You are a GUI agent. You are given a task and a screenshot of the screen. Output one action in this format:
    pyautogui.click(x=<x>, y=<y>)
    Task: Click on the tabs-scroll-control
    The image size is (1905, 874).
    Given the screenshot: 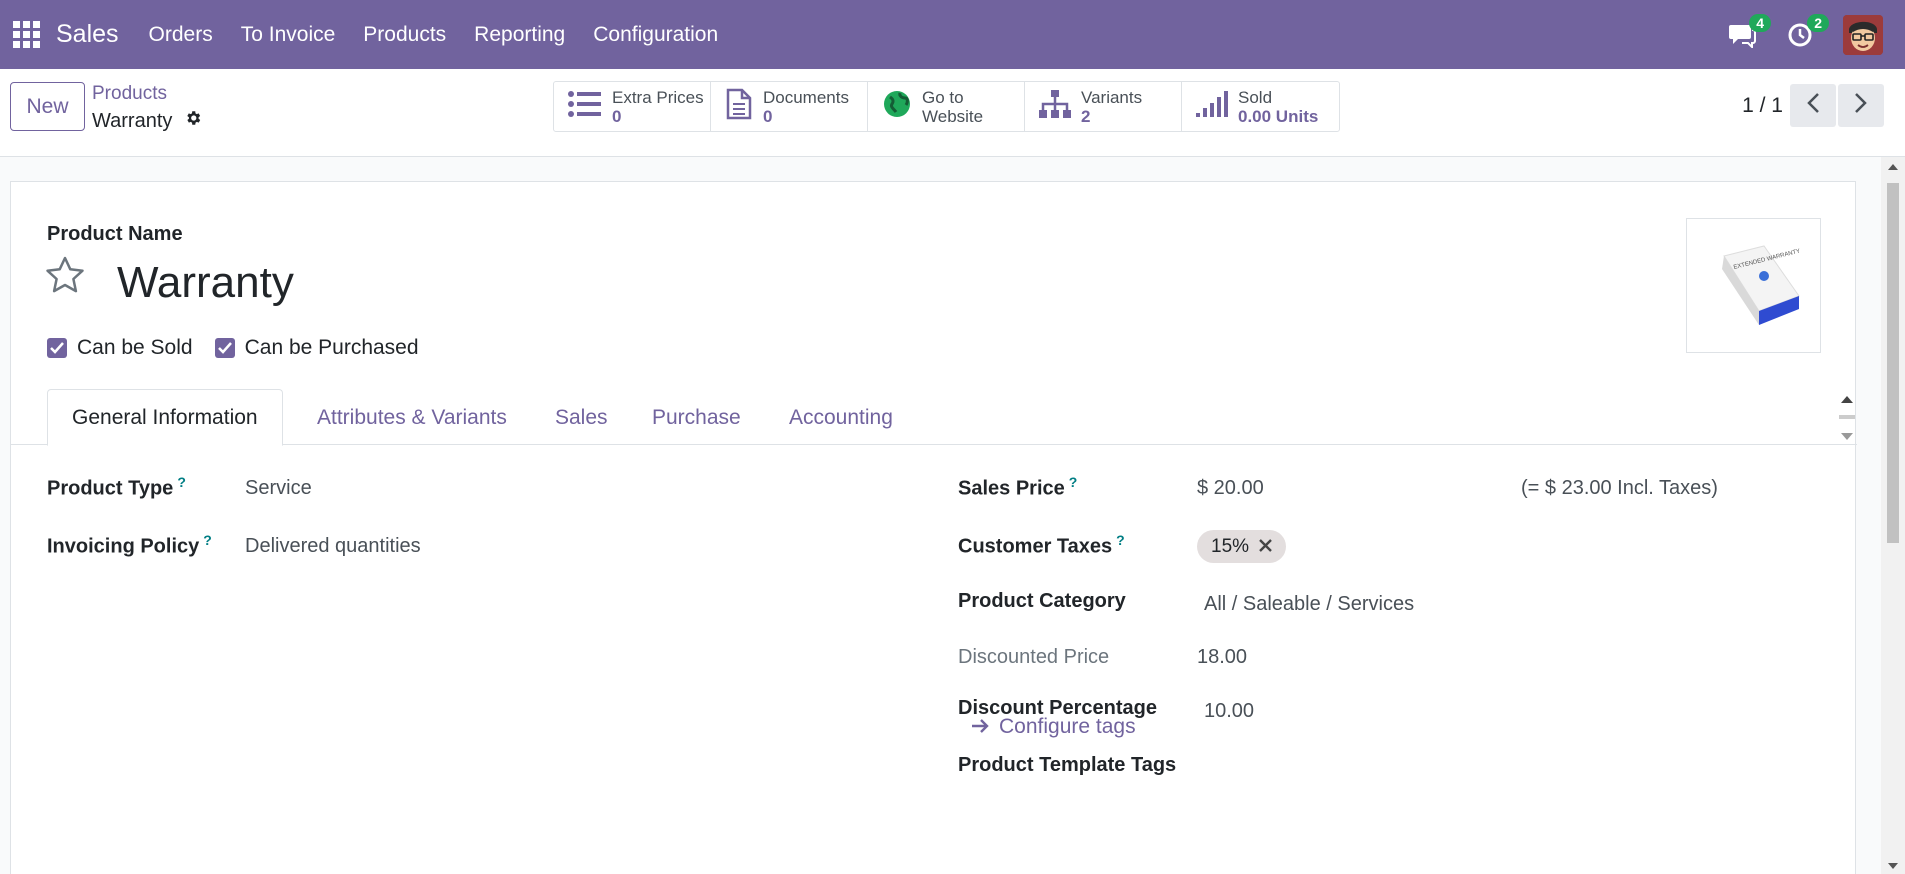 What is the action you would take?
    pyautogui.click(x=1847, y=418)
    